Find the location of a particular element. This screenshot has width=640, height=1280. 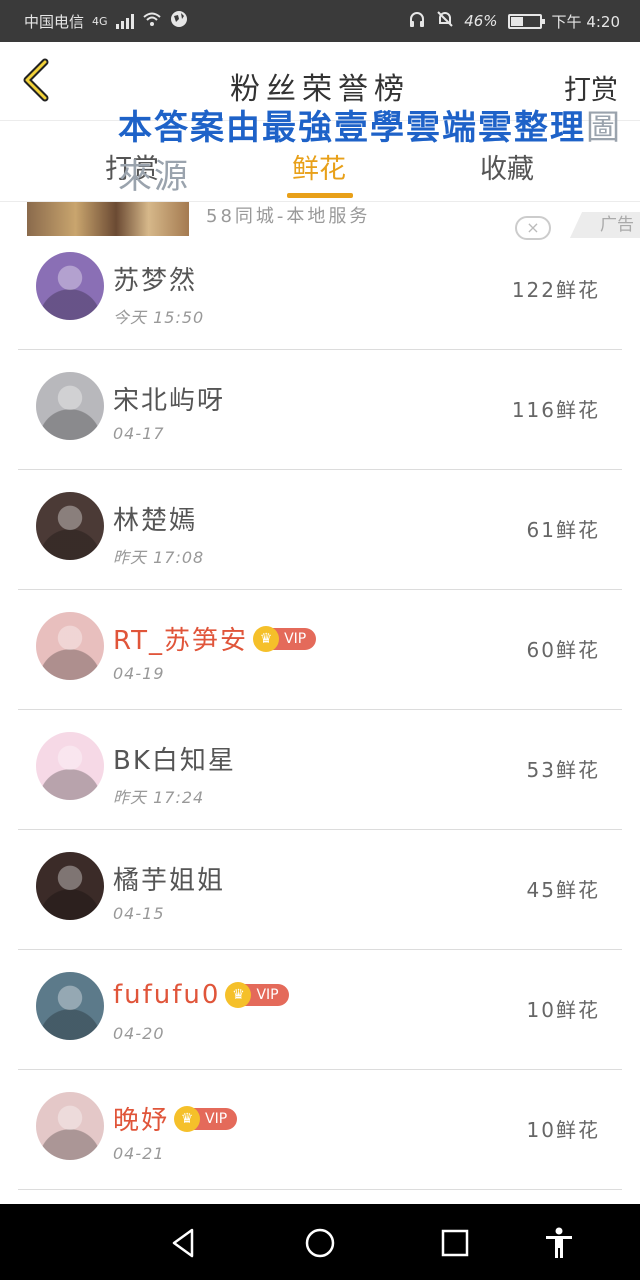

status-left: 中国电信 4G is located at coordinates (106, 21).